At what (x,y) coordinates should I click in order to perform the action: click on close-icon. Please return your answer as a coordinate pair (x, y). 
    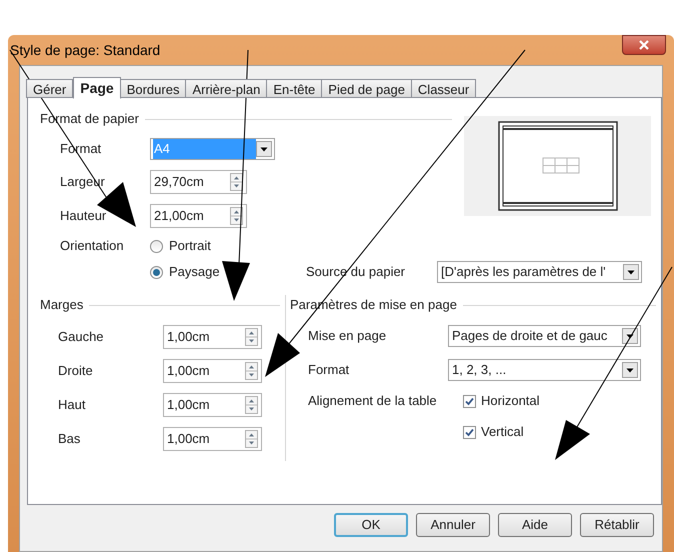
    Looking at the image, I should click on (644, 45).